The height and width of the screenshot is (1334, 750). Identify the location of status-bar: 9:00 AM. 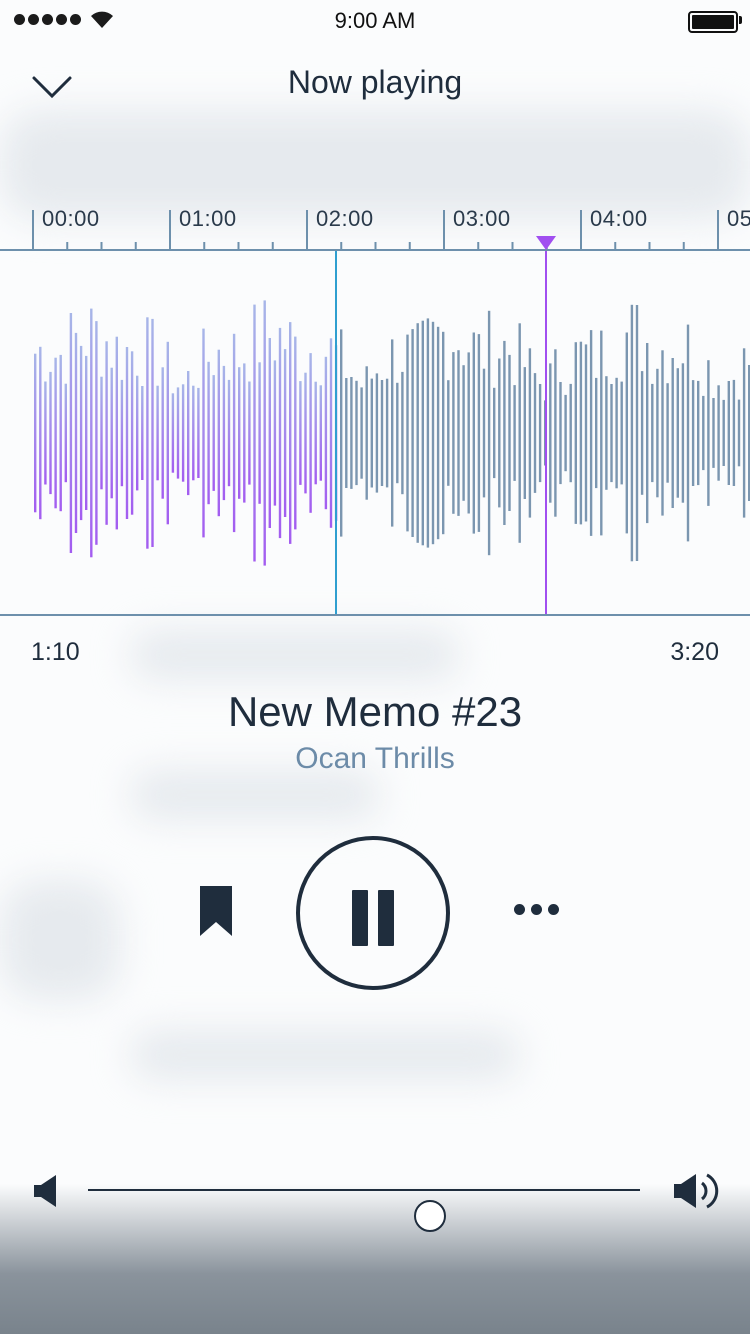
(375, 20).